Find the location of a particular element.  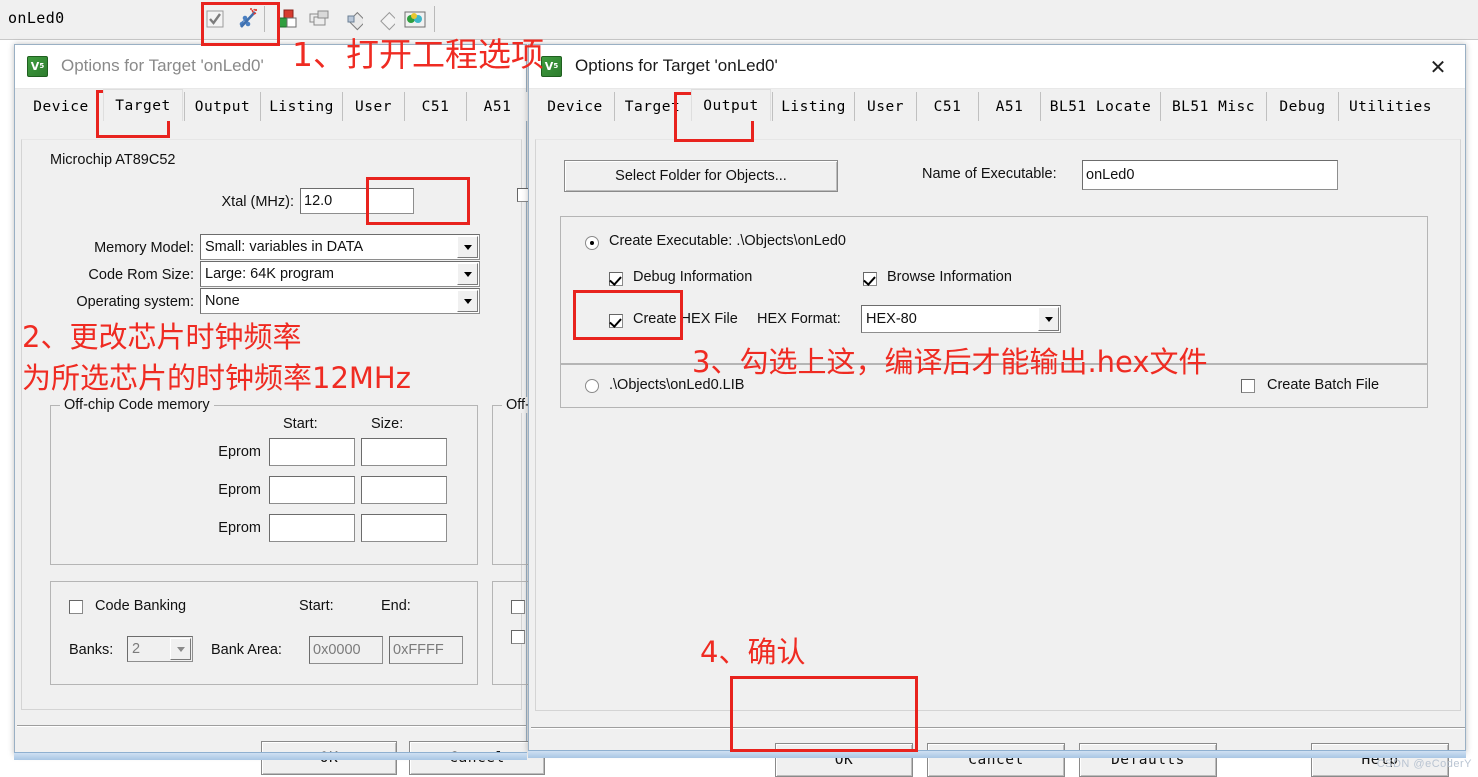

highlight-create-hex-checkbox is located at coordinates (628, 315).